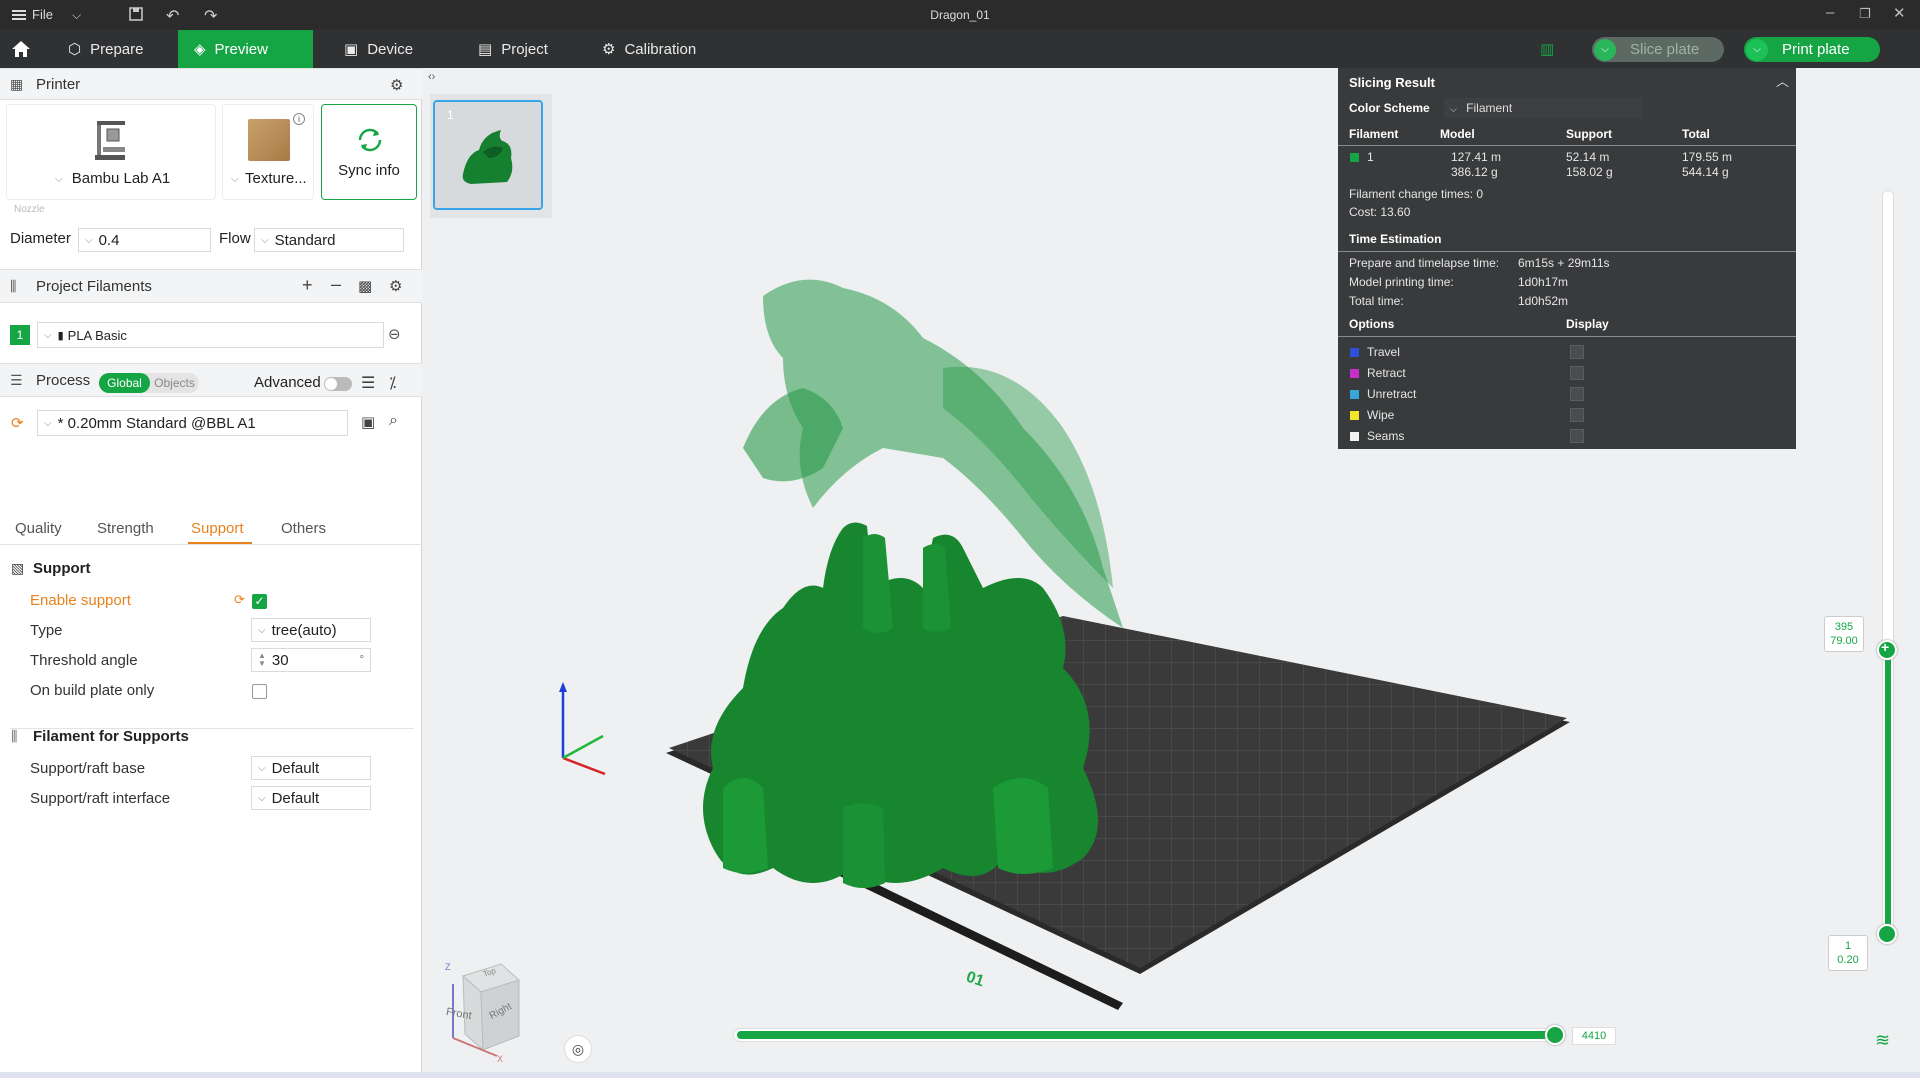 This screenshot has width=1920, height=1078. Describe the element at coordinates (1577, 373) in the screenshot. I see `option-retract-checkbox` at that location.